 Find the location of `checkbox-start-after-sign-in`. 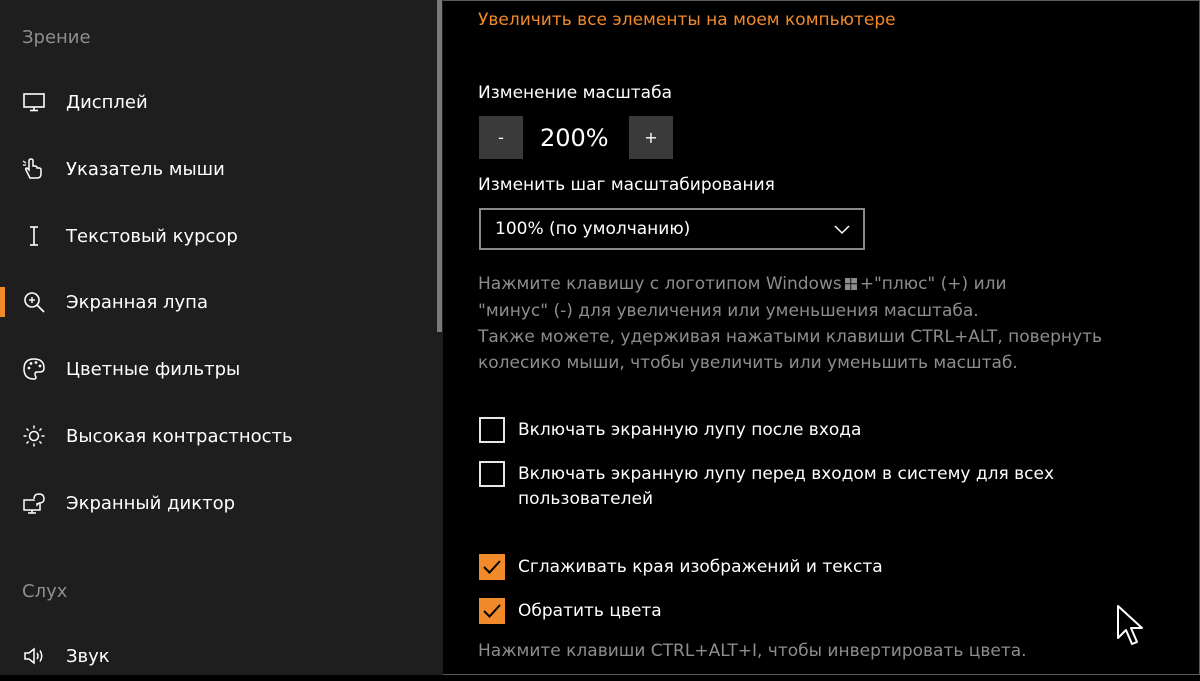

checkbox-start-after-sign-in is located at coordinates (492, 430).